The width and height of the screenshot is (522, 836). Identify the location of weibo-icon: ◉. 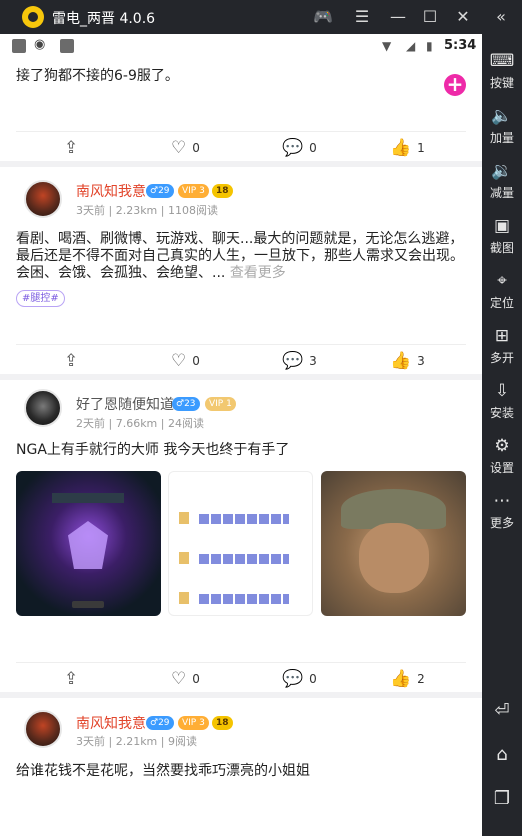
(40, 44).